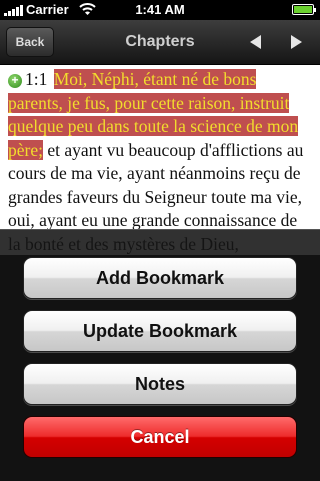 The image size is (320, 481). I want to click on update-bookmark-button: Update Bookmark, so click(160, 331).